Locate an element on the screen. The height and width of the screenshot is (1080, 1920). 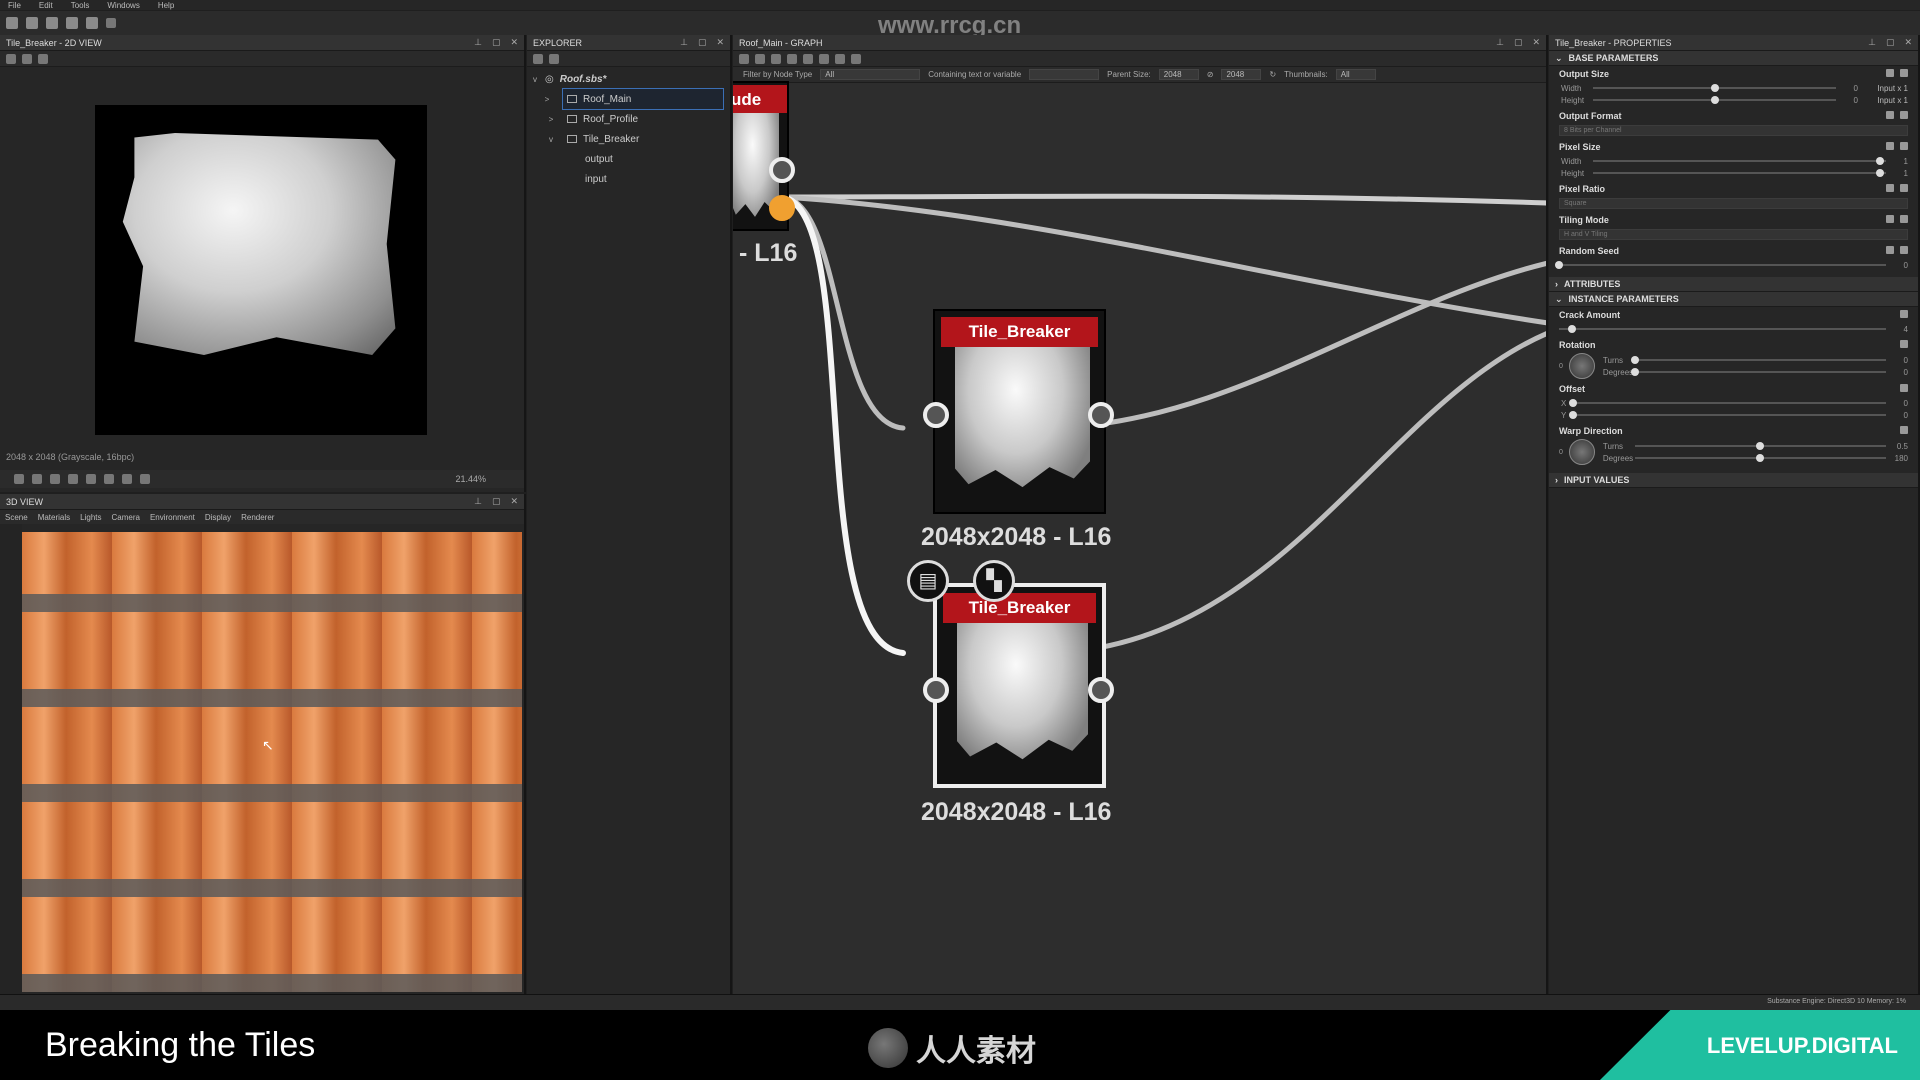
info-icon is located at coordinates (792, 58).